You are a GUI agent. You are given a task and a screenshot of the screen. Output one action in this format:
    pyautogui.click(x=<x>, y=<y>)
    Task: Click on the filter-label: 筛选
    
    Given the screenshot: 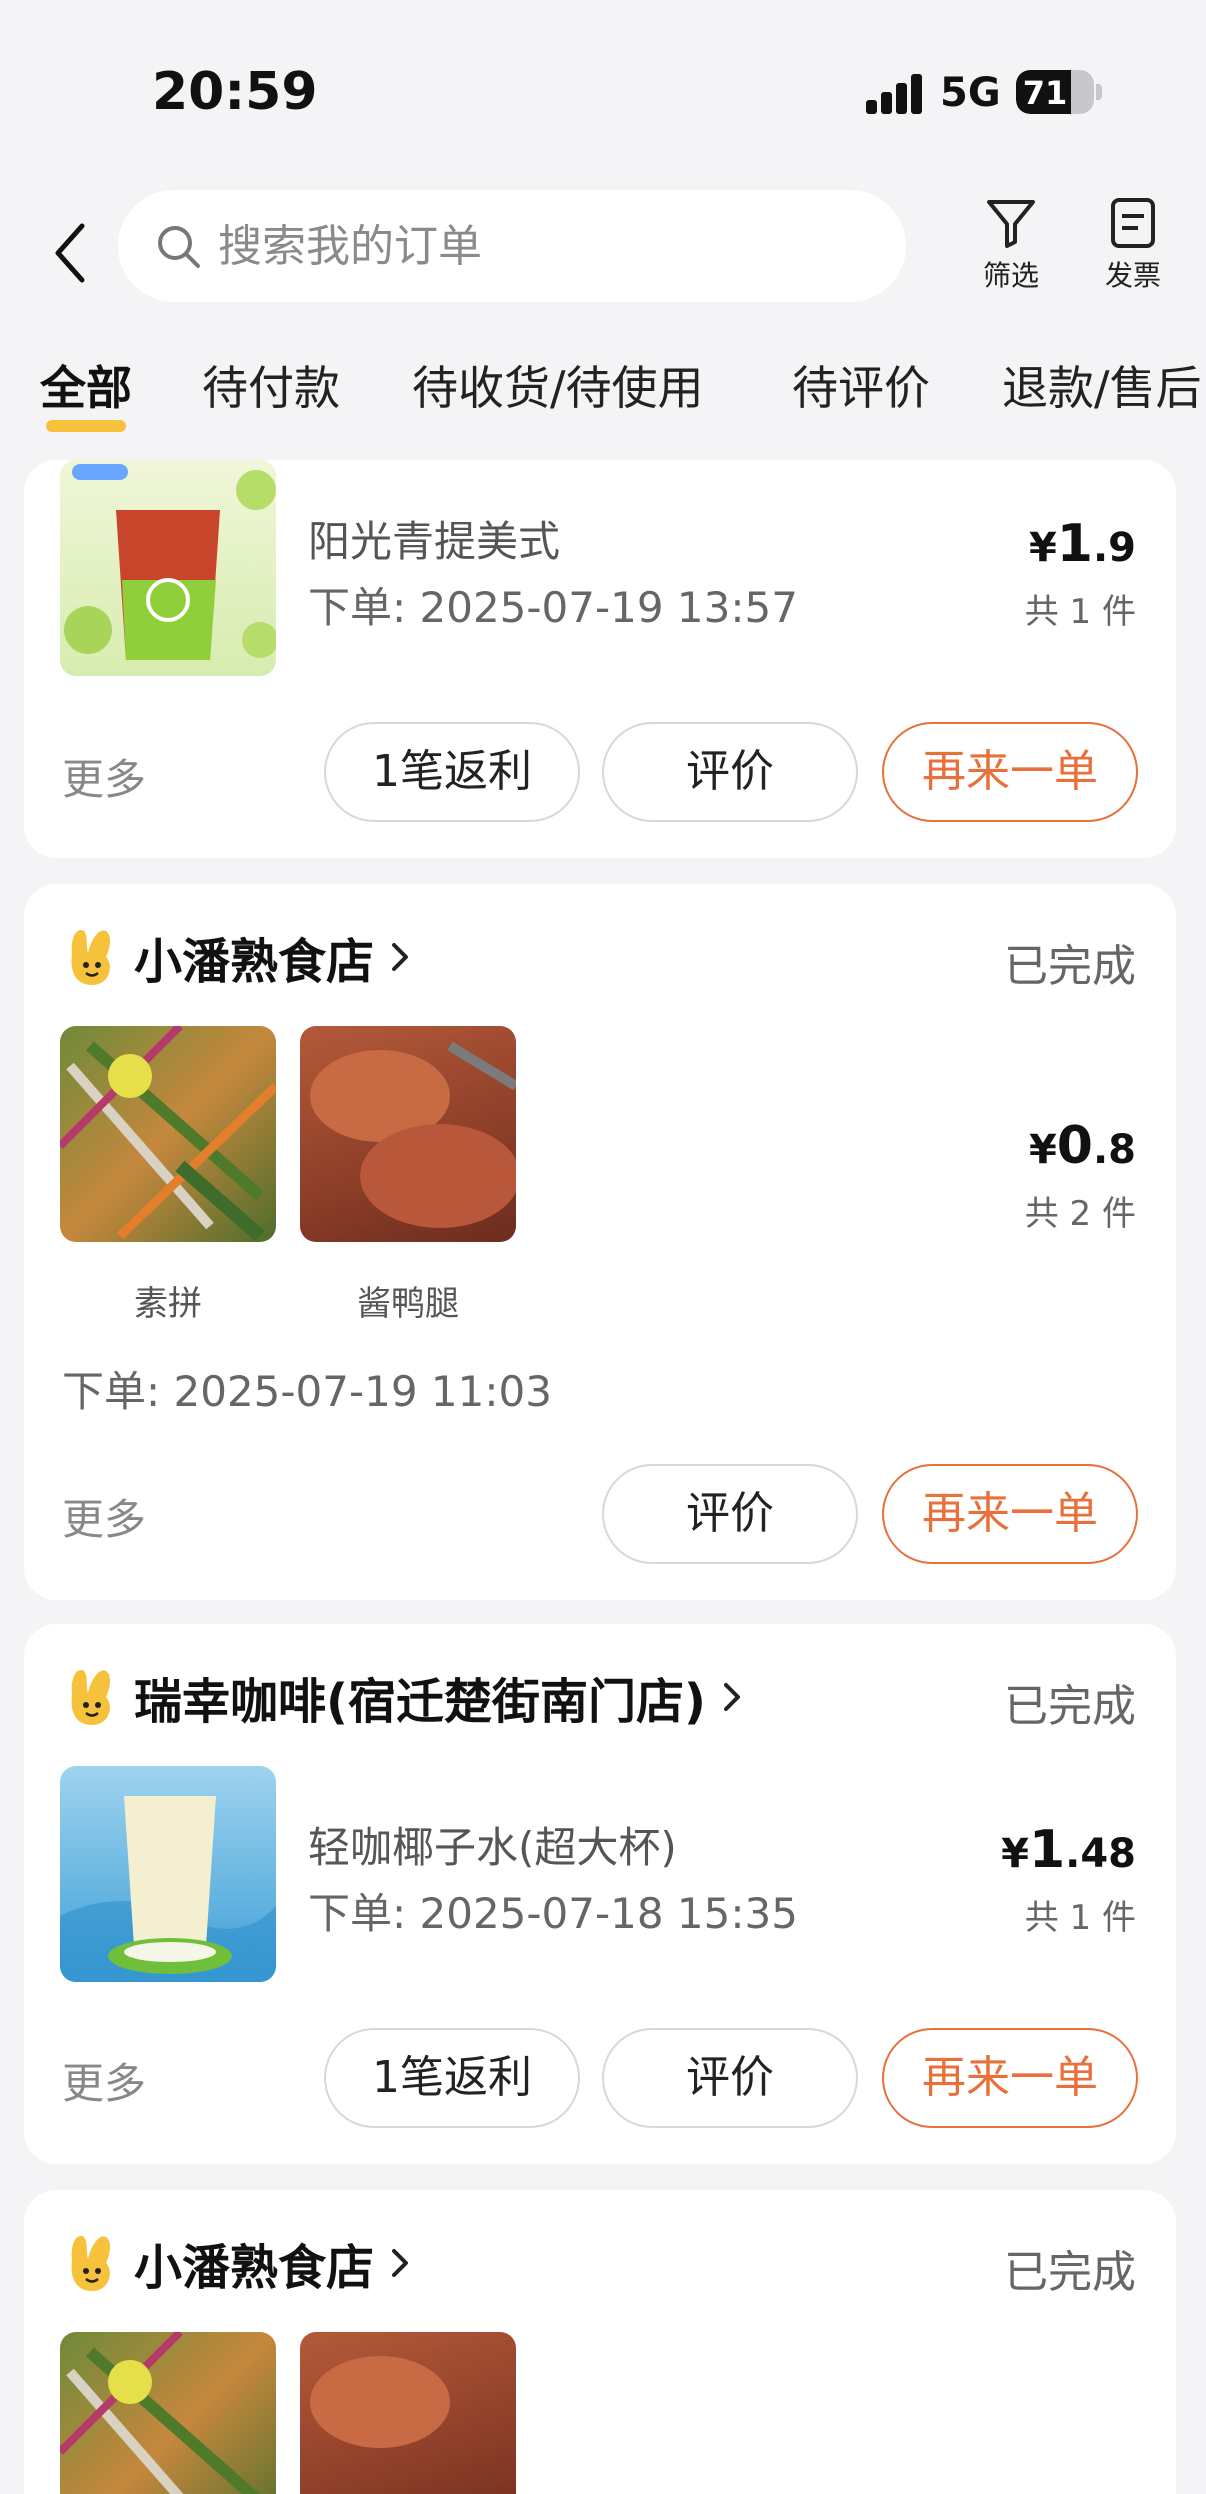 What is the action you would take?
    pyautogui.click(x=1010, y=275)
    